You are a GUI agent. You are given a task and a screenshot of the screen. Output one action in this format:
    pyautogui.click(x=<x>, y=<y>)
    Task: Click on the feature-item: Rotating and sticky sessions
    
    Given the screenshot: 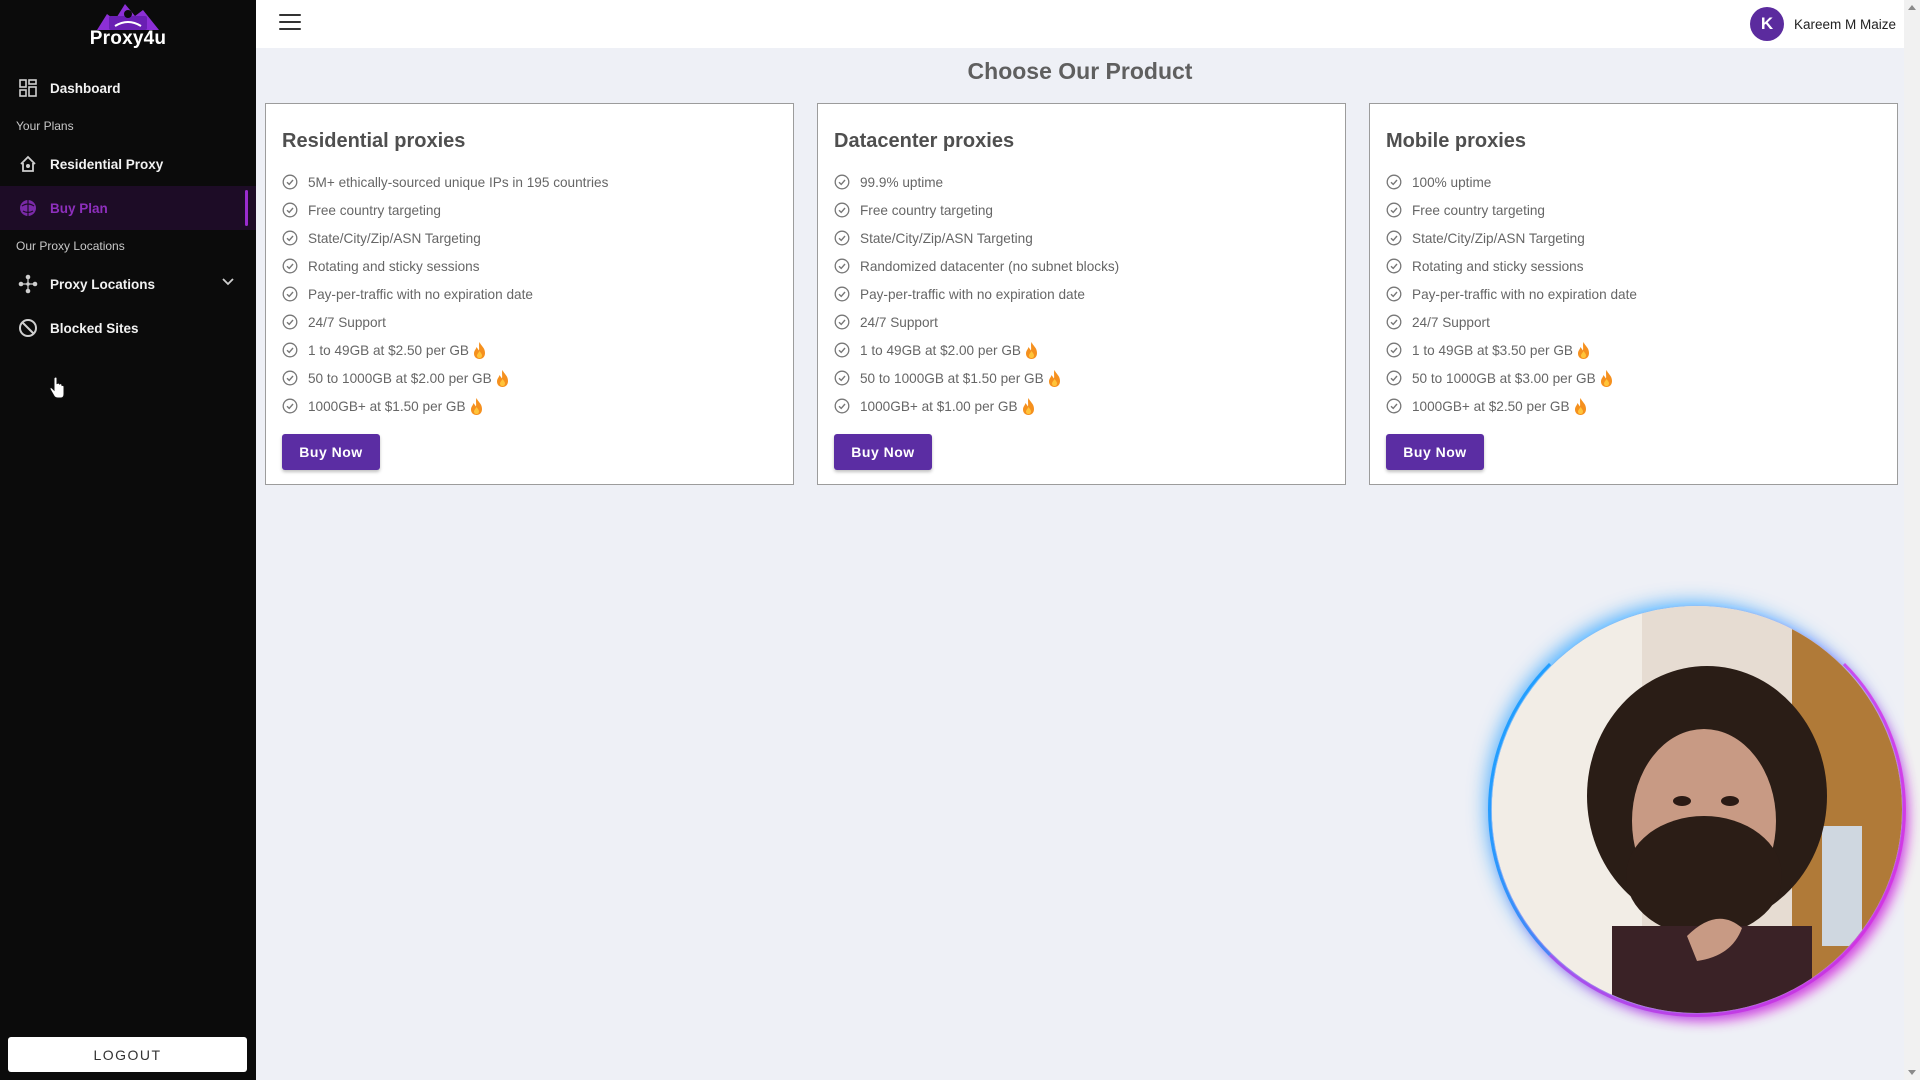 What is the action you would take?
    pyautogui.click(x=537, y=266)
    